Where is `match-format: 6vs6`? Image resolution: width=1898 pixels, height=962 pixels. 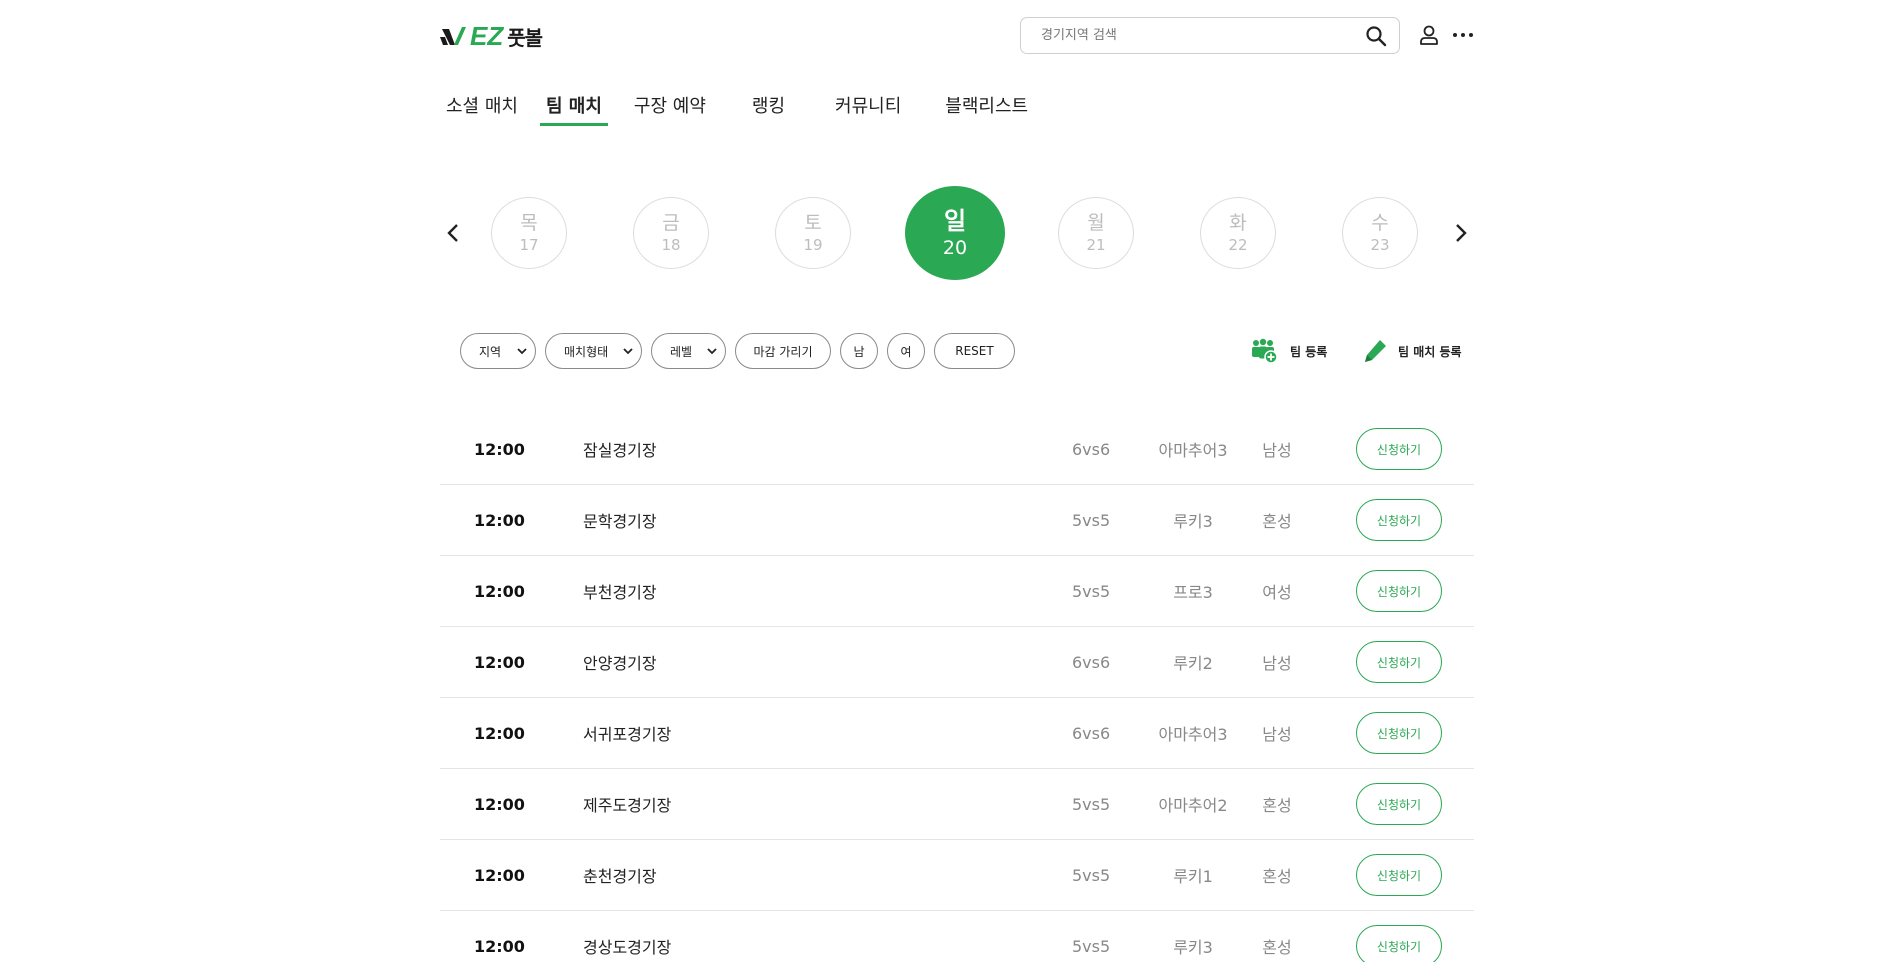
match-format: 6vs6 is located at coordinates (1091, 733).